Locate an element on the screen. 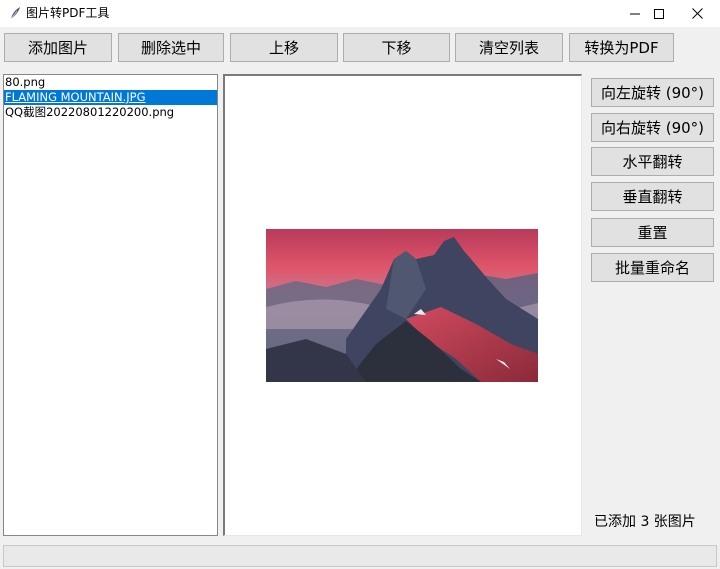 The image size is (720, 569). list-item: 80.png is located at coordinates (110, 82).